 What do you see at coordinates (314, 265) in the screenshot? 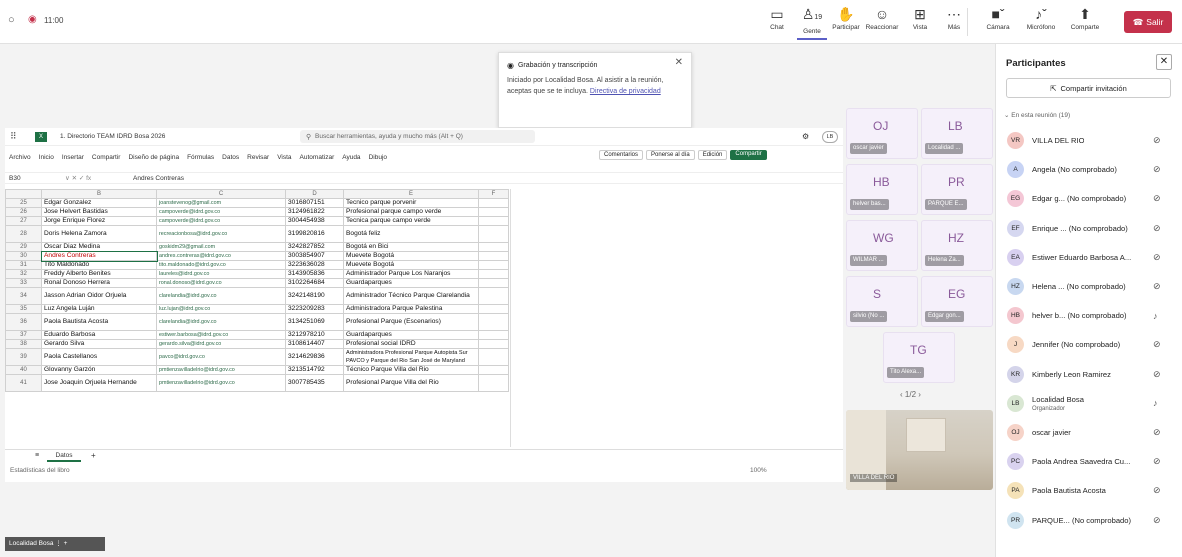
I see `cell: 3223636028` at bounding box center [314, 265].